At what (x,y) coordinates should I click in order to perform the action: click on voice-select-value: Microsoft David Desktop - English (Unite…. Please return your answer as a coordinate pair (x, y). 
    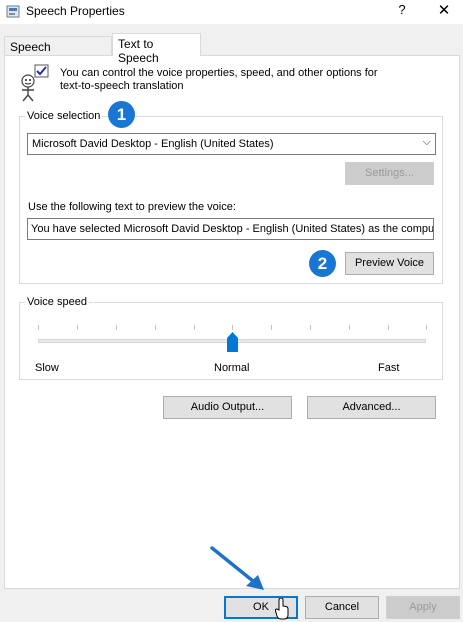
    Looking at the image, I should click on (153, 144).